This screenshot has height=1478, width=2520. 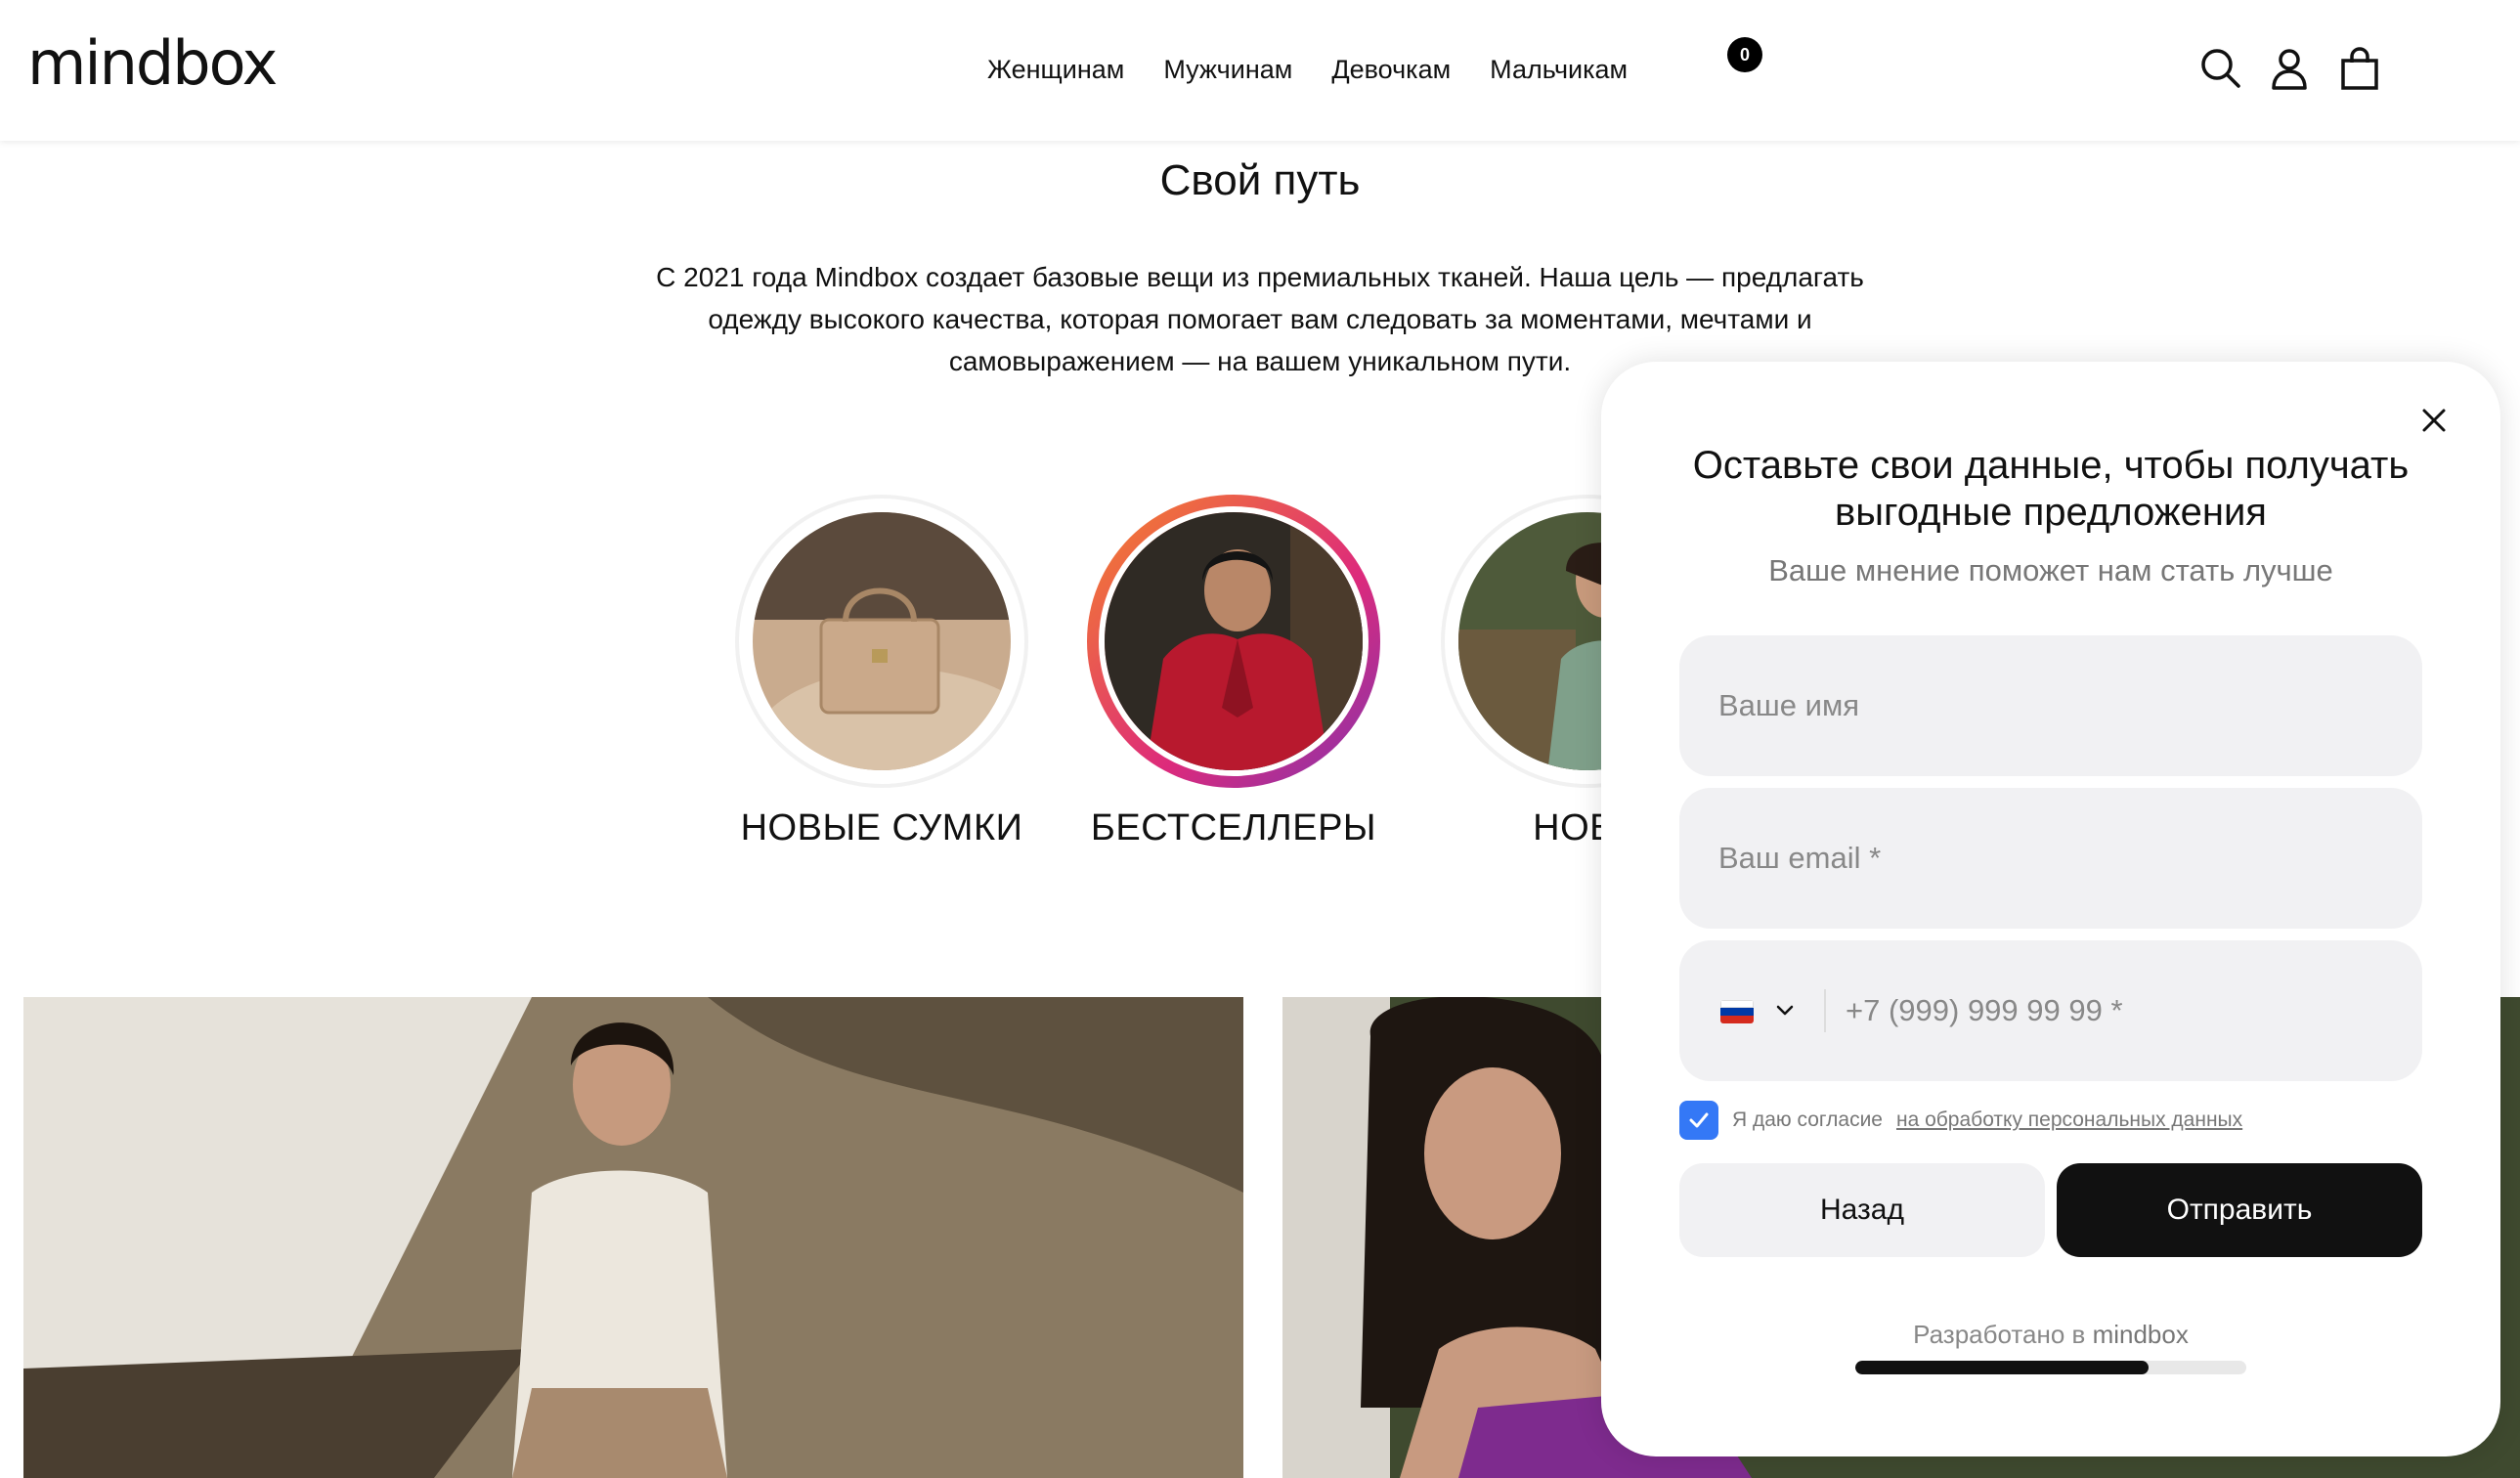 I want to click on chevron-down-icon, so click(x=1785, y=1011).